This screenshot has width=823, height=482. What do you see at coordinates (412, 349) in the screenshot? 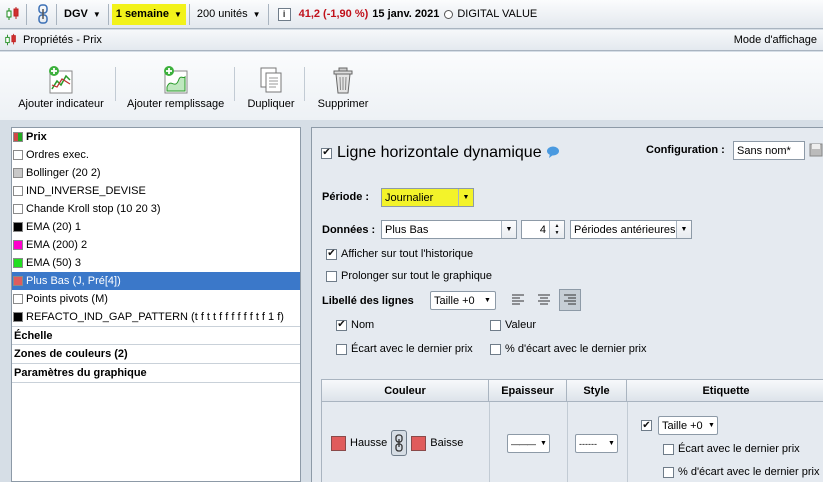
I see `ecart-label: Écart avec le dernier prix` at bounding box center [412, 349].